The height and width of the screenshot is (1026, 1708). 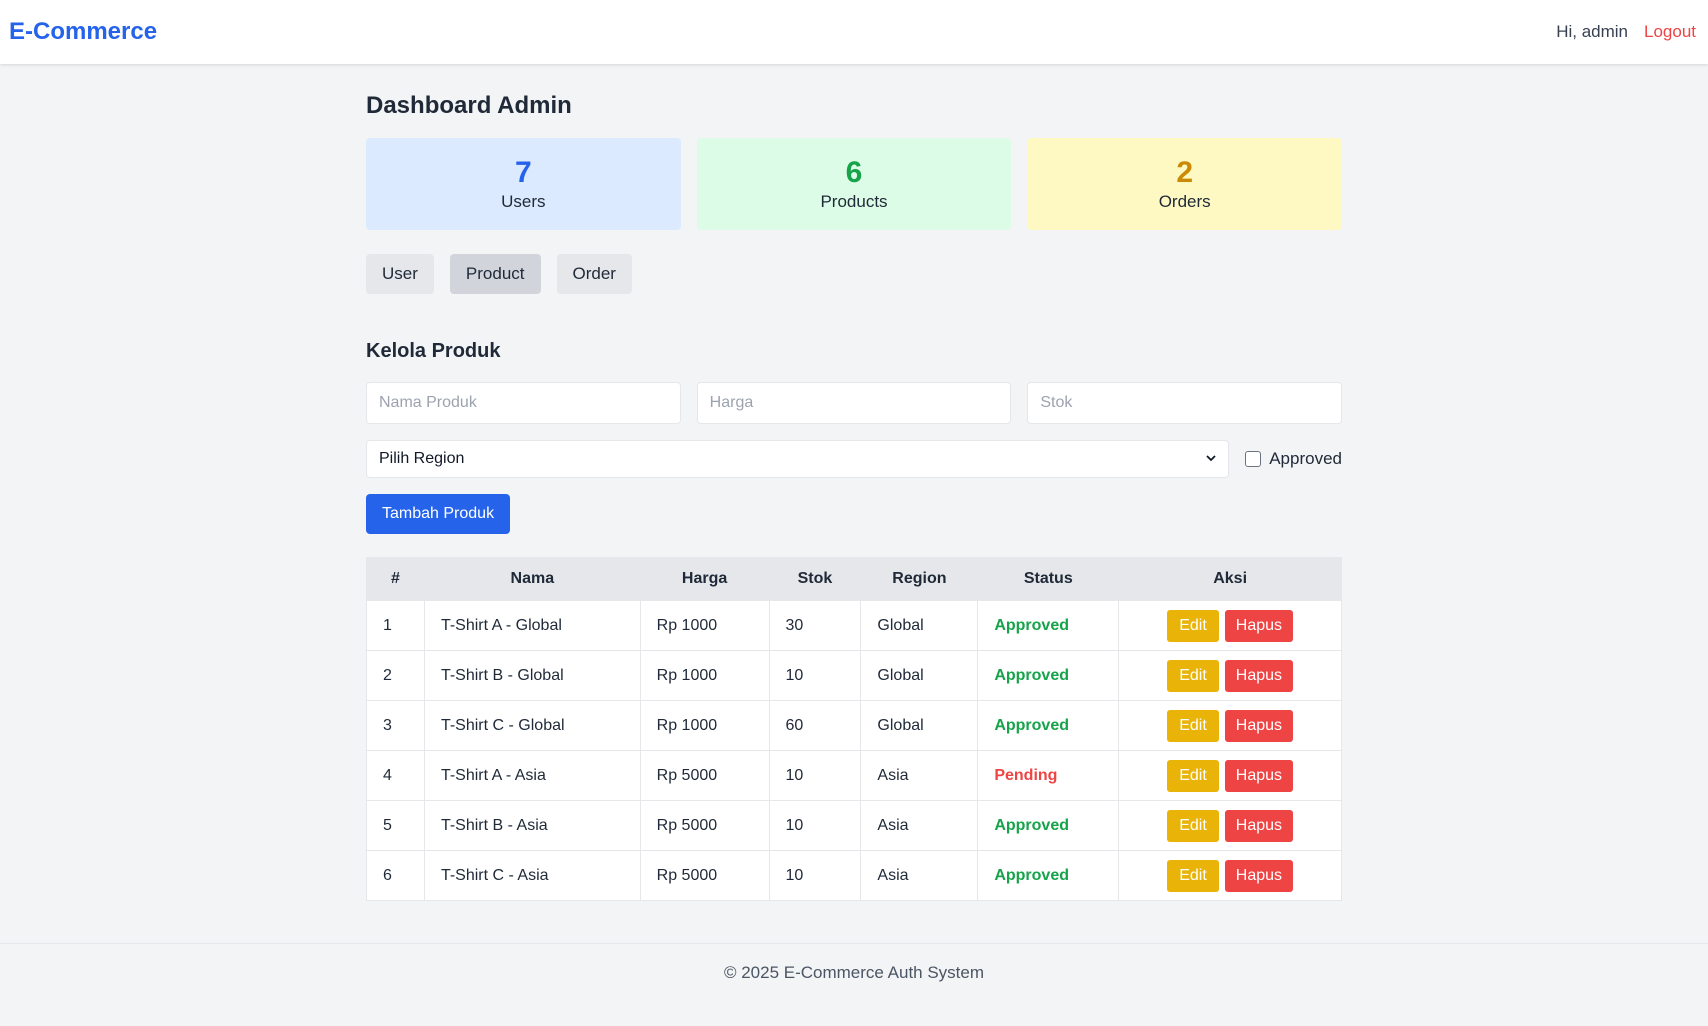 I want to click on footer-text: © 2025 E-Commerce Auth System, so click(x=854, y=972).